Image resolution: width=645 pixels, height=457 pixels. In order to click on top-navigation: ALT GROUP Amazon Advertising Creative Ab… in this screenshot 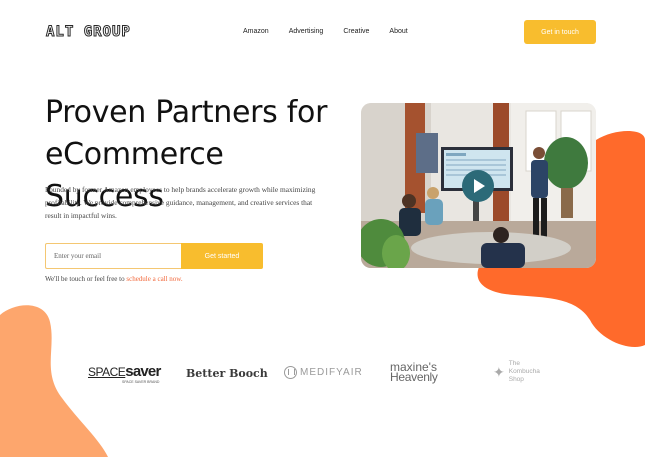, I will do `click(322, 32)`.